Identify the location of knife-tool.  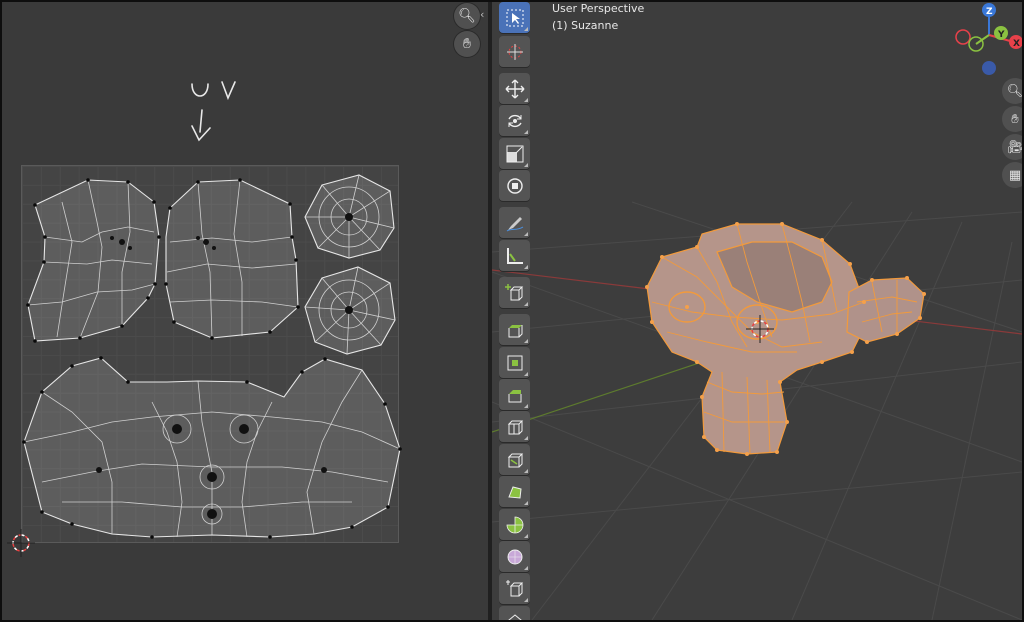
(514, 459).